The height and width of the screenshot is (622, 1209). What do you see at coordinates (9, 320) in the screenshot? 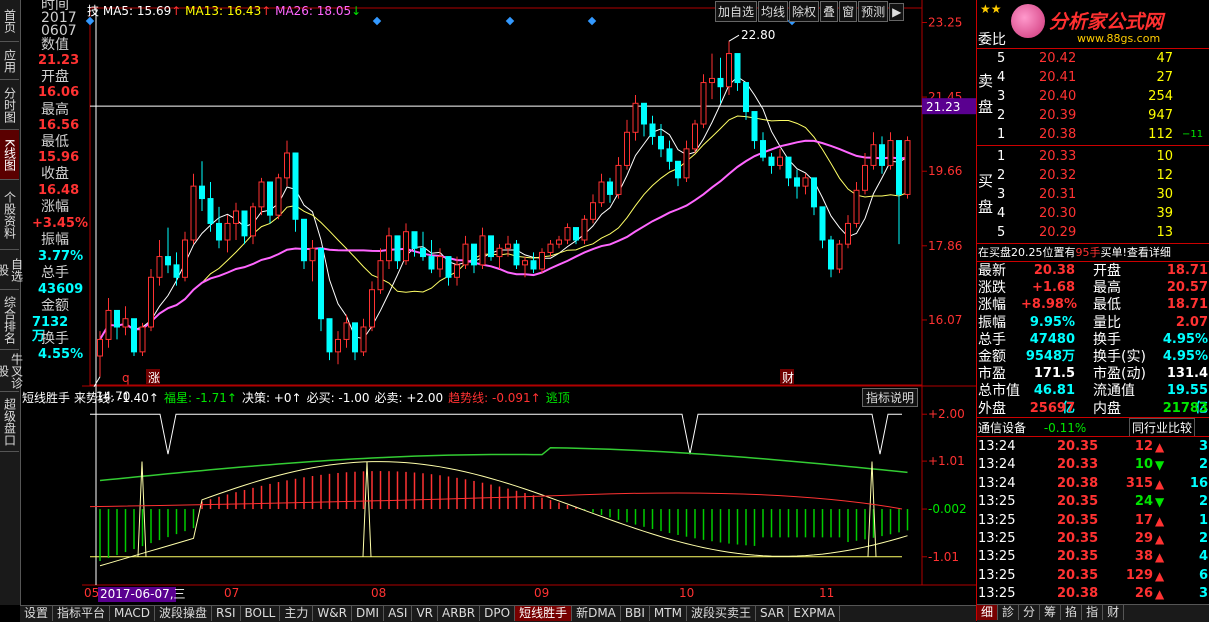
I see `nav-item-6: 综合排名` at bounding box center [9, 320].